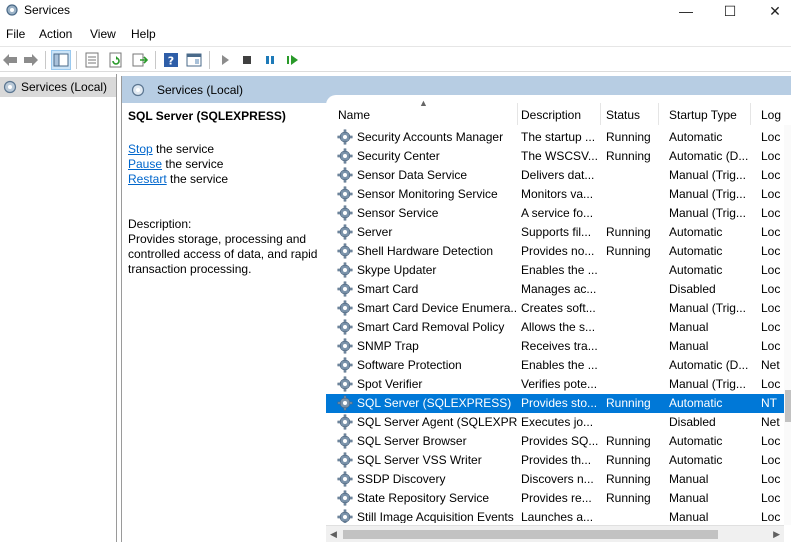 The image size is (791, 542). Describe the element at coordinates (31, 60) in the screenshot. I see `forward-arrow-icon` at that location.